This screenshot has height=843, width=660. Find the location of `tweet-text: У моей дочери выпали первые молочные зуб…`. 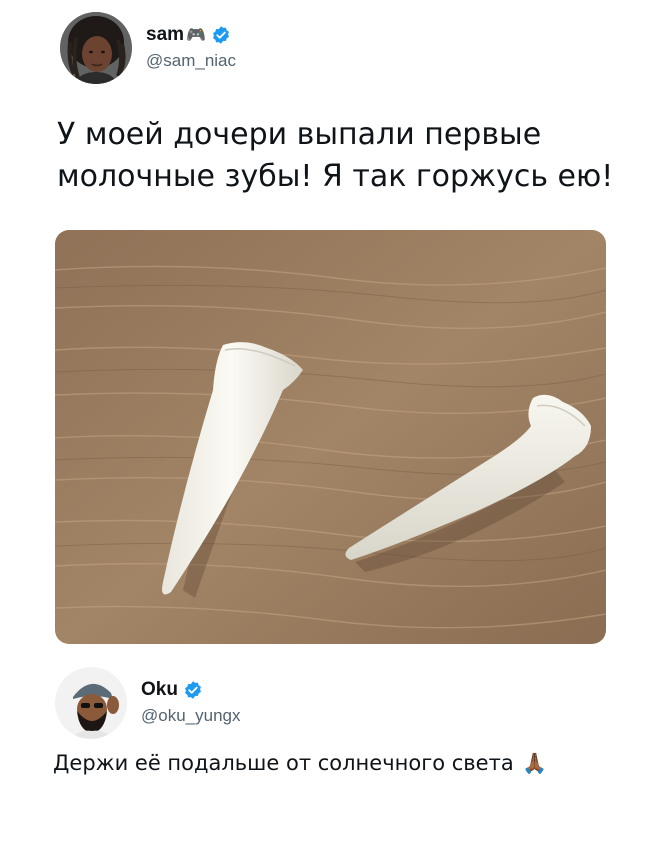

tweet-text: У моей дочери выпали первые молочные зуб… is located at coordinates (335, 156).